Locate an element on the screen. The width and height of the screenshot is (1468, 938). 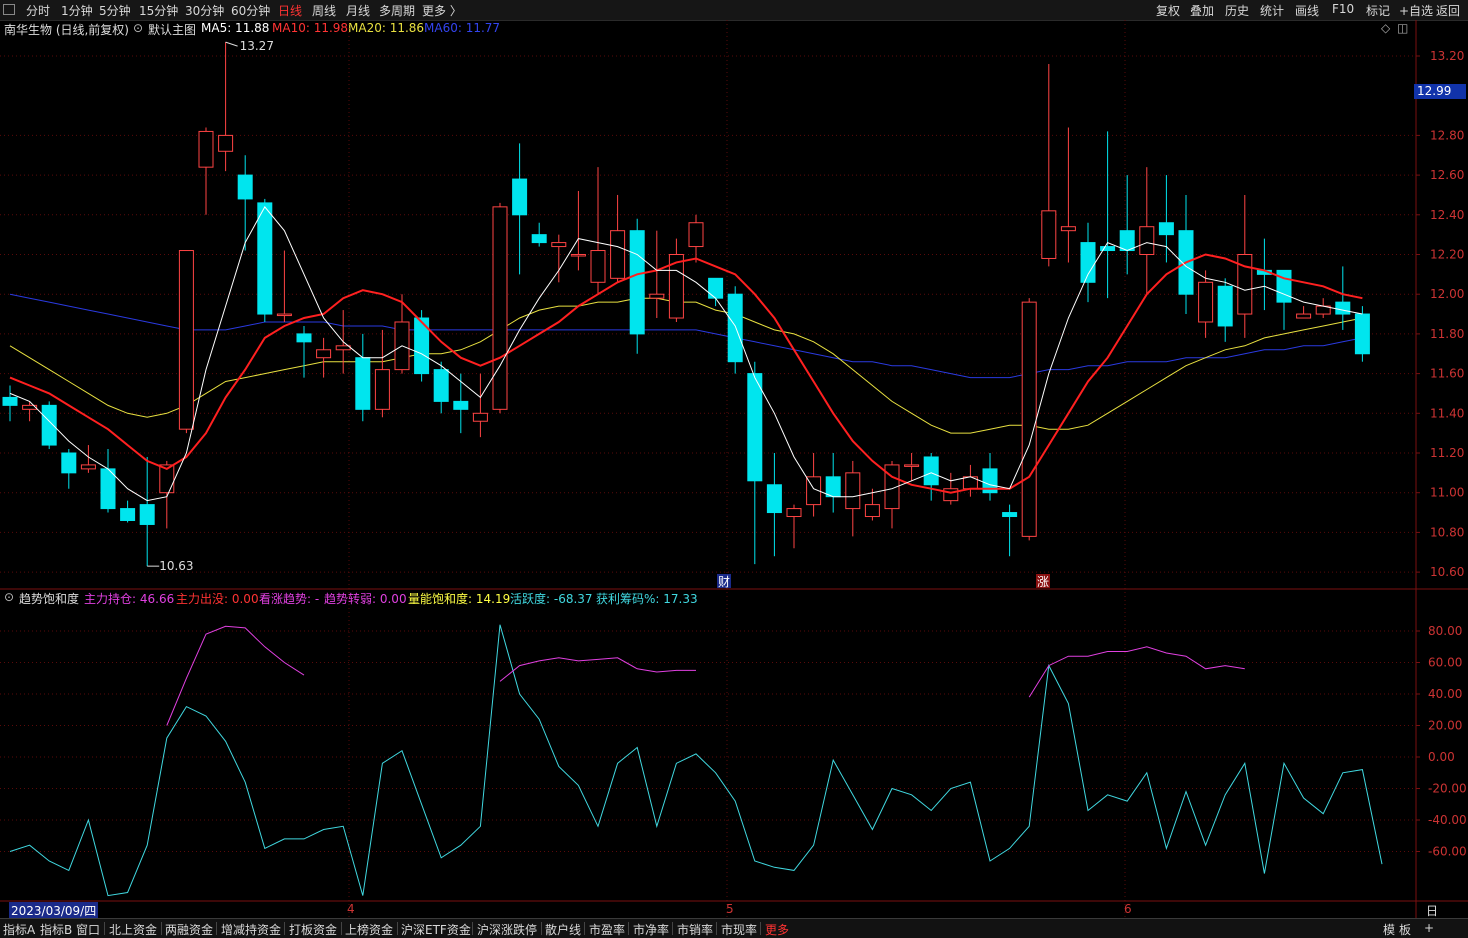
price-tick-label: 11.00 is located at coordinates (1447, 493).